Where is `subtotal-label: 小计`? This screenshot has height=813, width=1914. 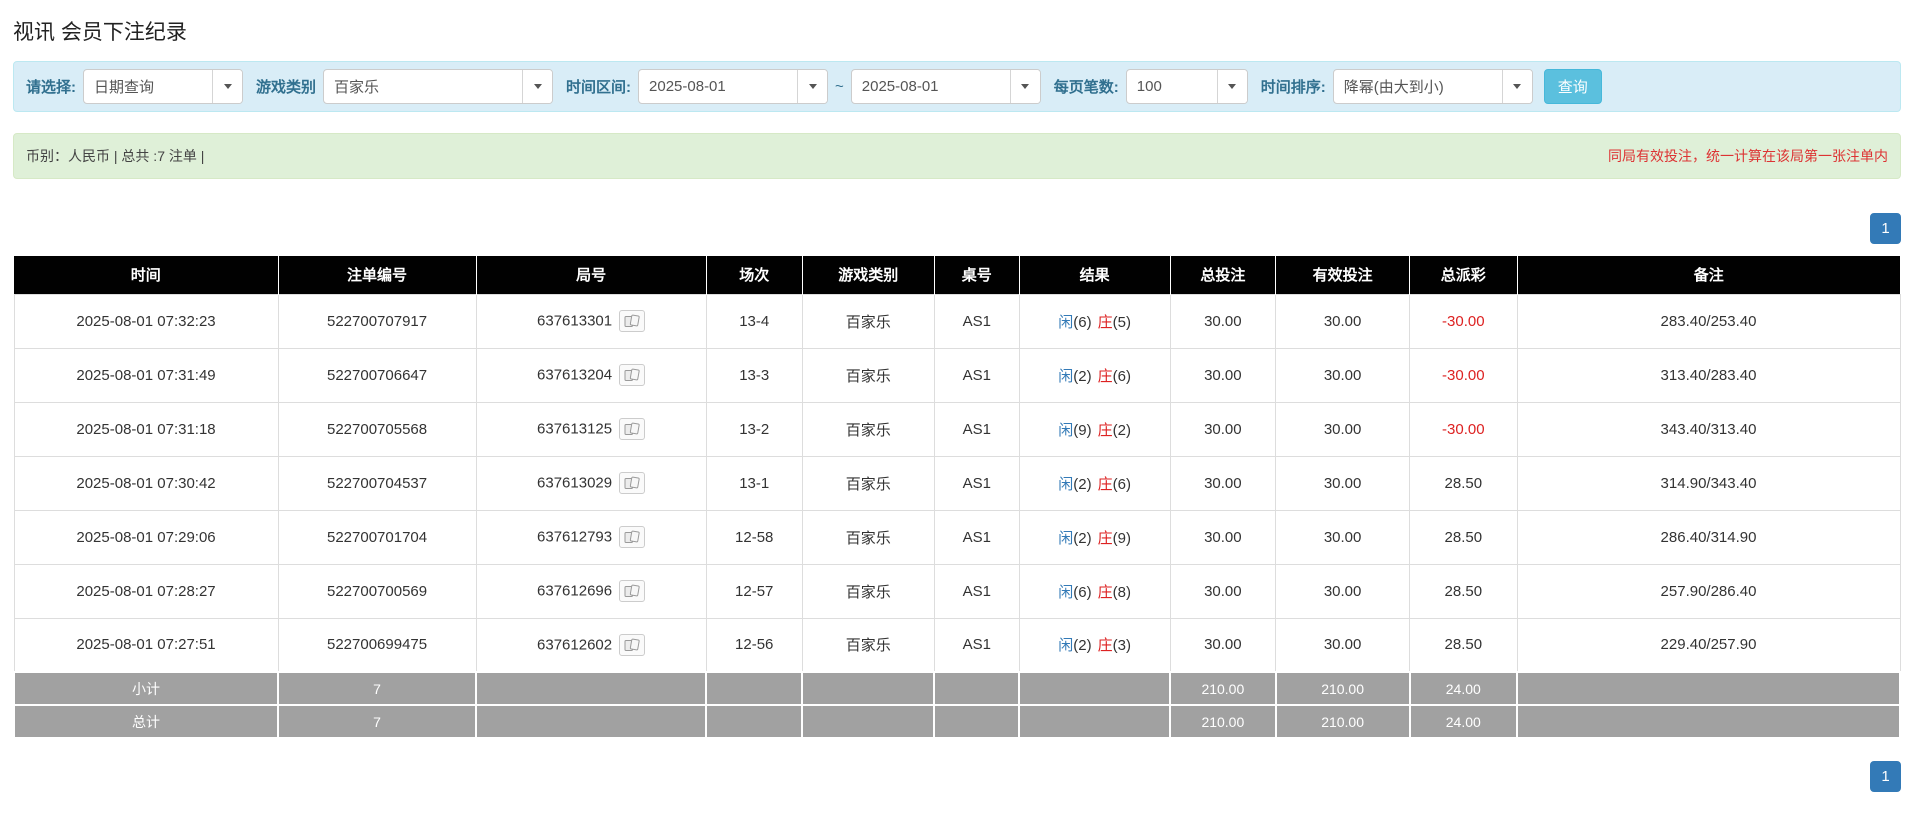
subtotal-label: 小计 is located at coordinates (146, 688).